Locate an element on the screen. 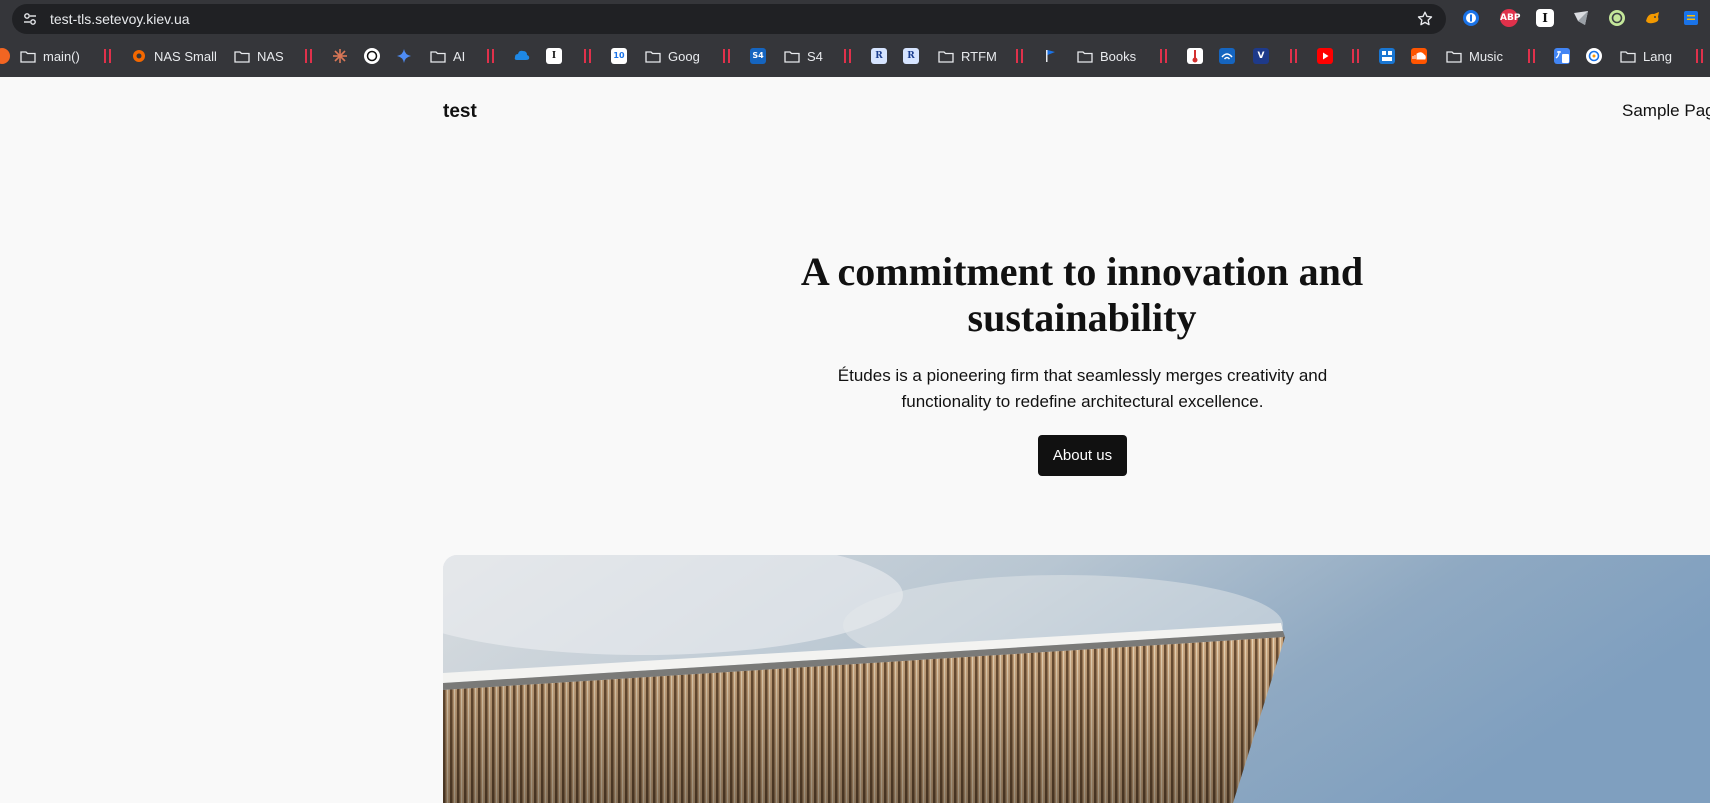 The image size is (1710, 803). bookmark-star-icon is located at coordinates (1425, 19).